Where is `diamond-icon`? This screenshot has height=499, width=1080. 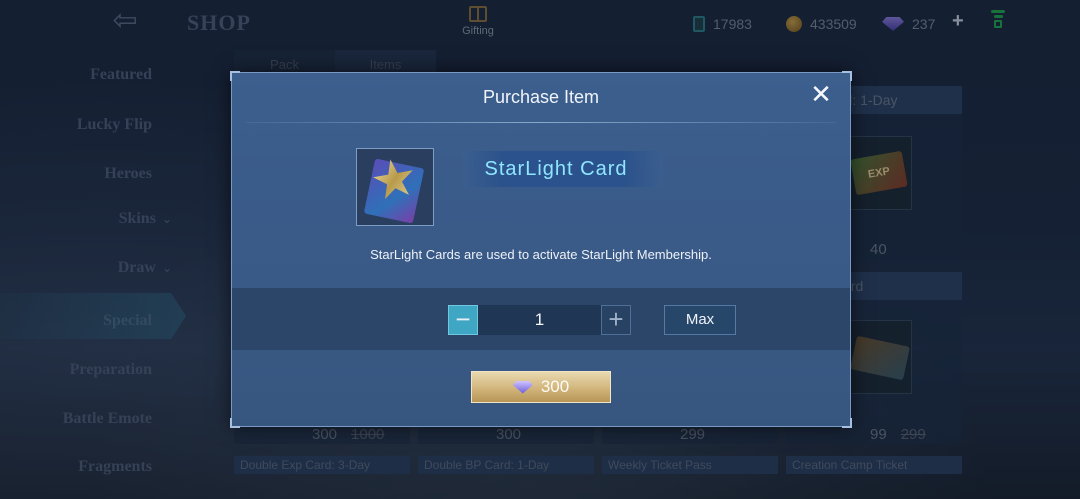 diamond-icon is located at coordinates (522, 387).